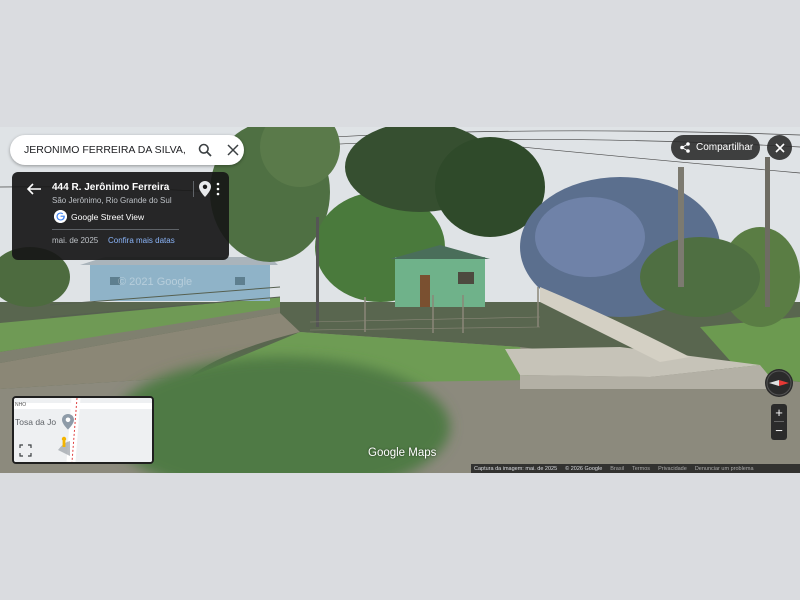 This screenshot has width=800, height=600. I want to click on minimap: NHO Tosa da Jo, so click(83, 430).